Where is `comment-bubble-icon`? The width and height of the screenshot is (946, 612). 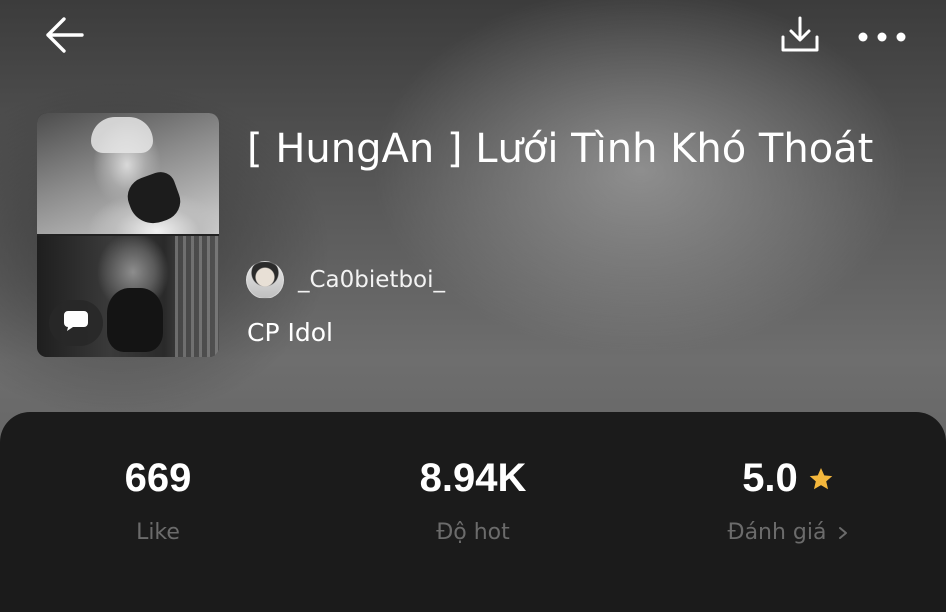
comment-bubble-icon is located at coordinates (76, 323).